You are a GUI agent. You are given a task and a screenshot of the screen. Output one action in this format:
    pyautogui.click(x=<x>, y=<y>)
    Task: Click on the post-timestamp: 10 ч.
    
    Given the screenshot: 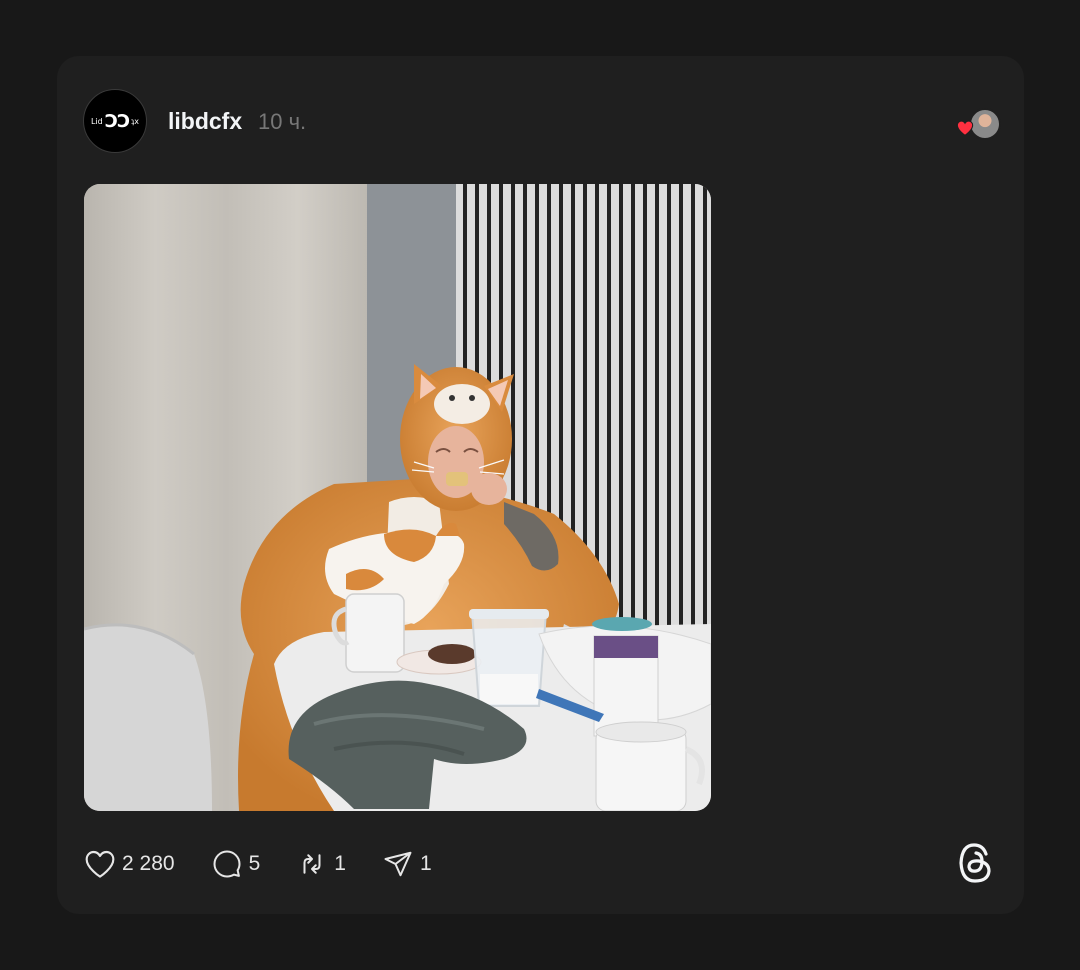 What is the action you would take?
    pyautogui.click(x=282, y=122)
    